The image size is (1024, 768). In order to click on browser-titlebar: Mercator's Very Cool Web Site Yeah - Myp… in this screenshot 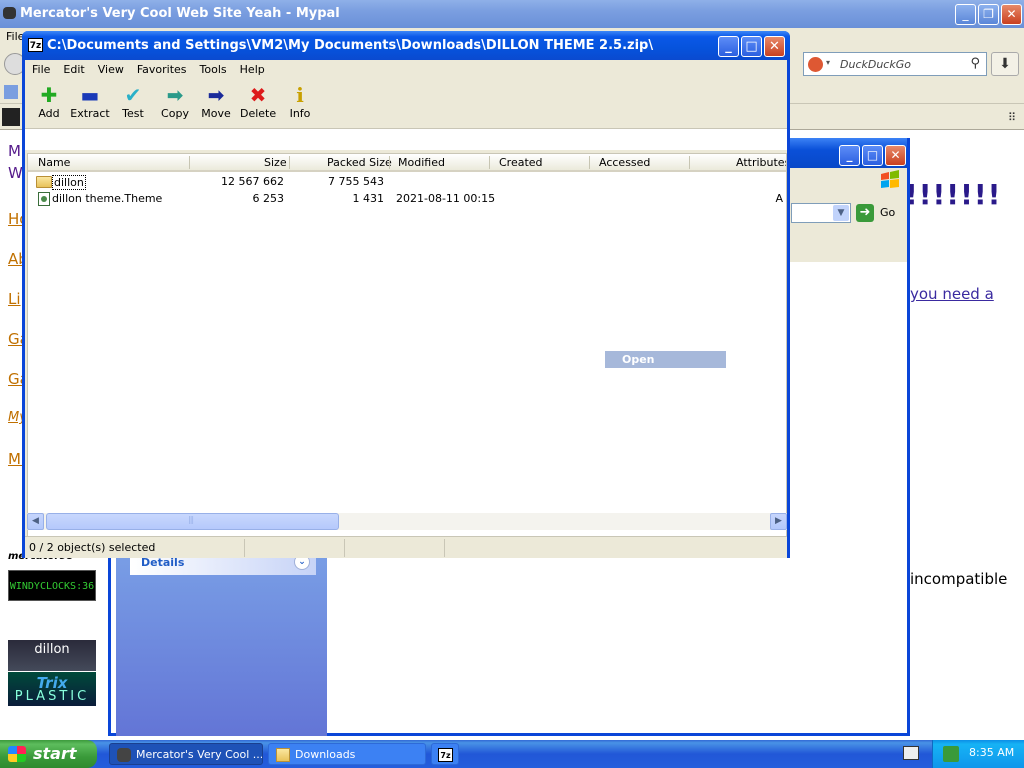, I will do `click(512, 14)`.